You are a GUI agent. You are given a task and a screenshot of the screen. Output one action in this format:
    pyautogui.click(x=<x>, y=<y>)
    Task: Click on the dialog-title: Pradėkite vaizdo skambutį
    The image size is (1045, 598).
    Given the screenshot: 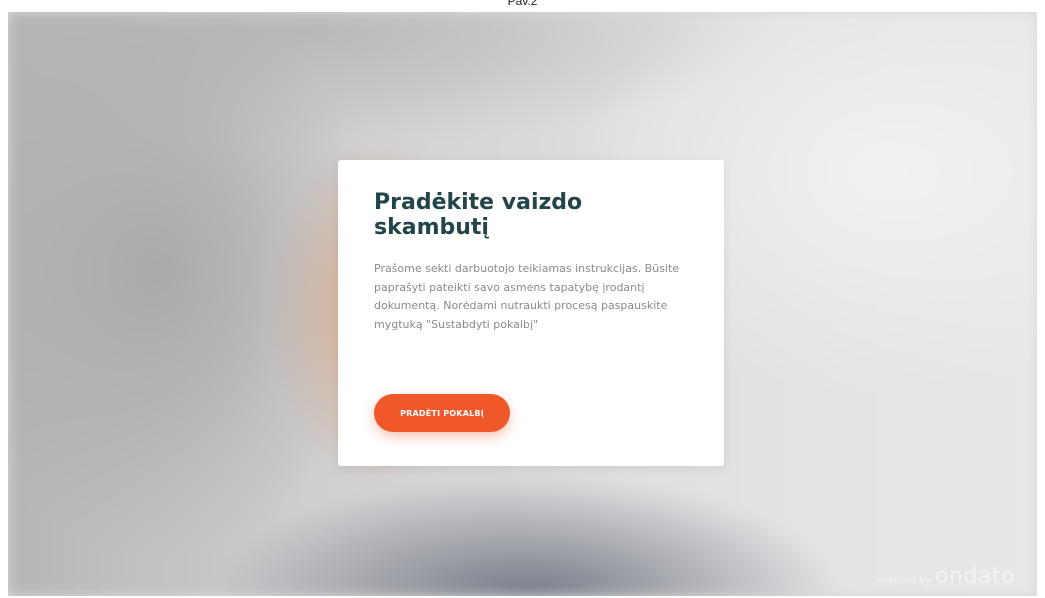 What is the action you would take?
    pyautogui.click(x=478, y=215)
    